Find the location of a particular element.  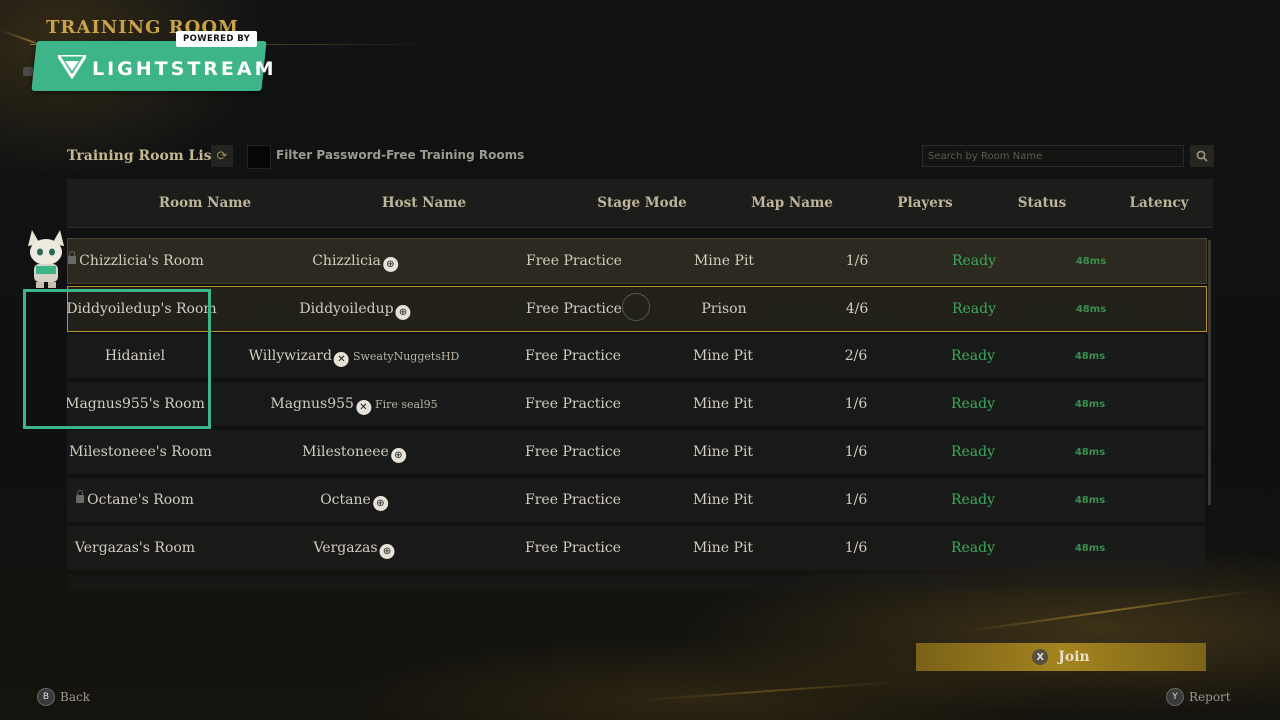

list-scrollbar is located at coordinates (1209, 372).